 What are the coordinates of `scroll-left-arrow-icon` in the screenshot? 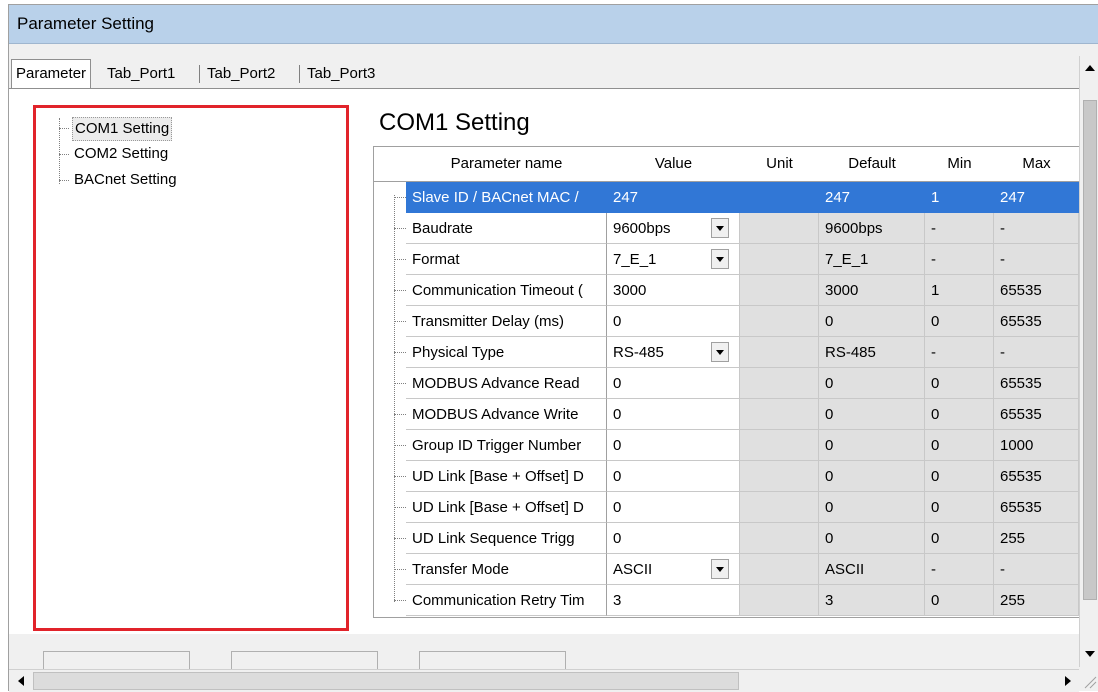 It's located at (21, 681).